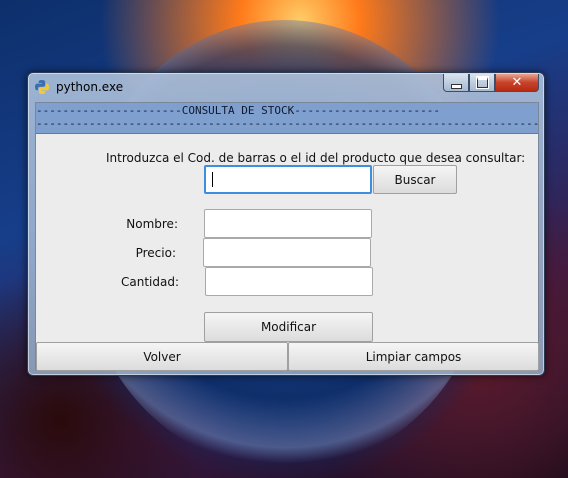  I want to click on text-caret, so click(212, 179).